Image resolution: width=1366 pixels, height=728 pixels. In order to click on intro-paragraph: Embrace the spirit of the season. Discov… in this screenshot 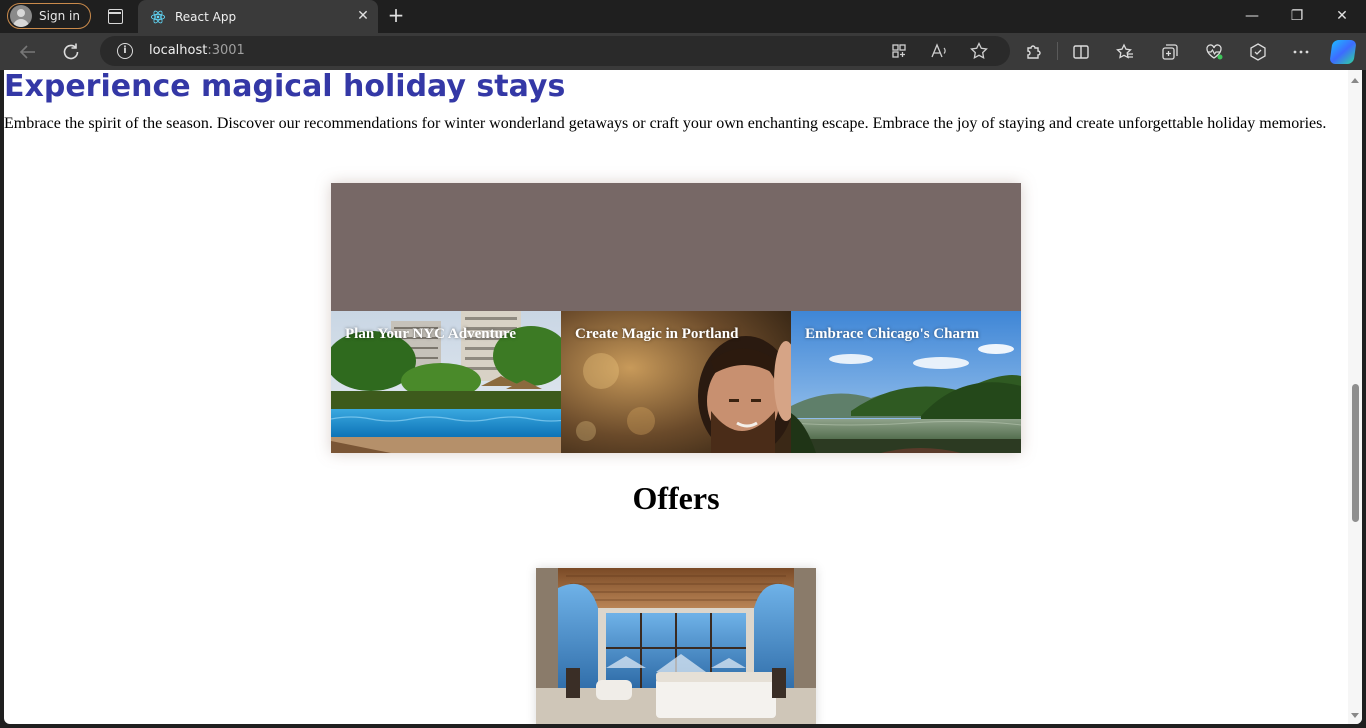, I will do `click(665, 123)`.